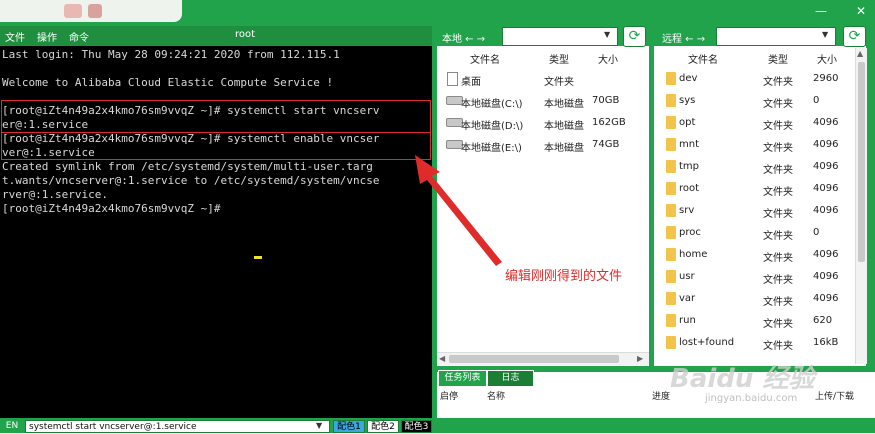 This screenshot has height=434, width=875. I want to click on menu-operations: 操作, so click(47, 36).